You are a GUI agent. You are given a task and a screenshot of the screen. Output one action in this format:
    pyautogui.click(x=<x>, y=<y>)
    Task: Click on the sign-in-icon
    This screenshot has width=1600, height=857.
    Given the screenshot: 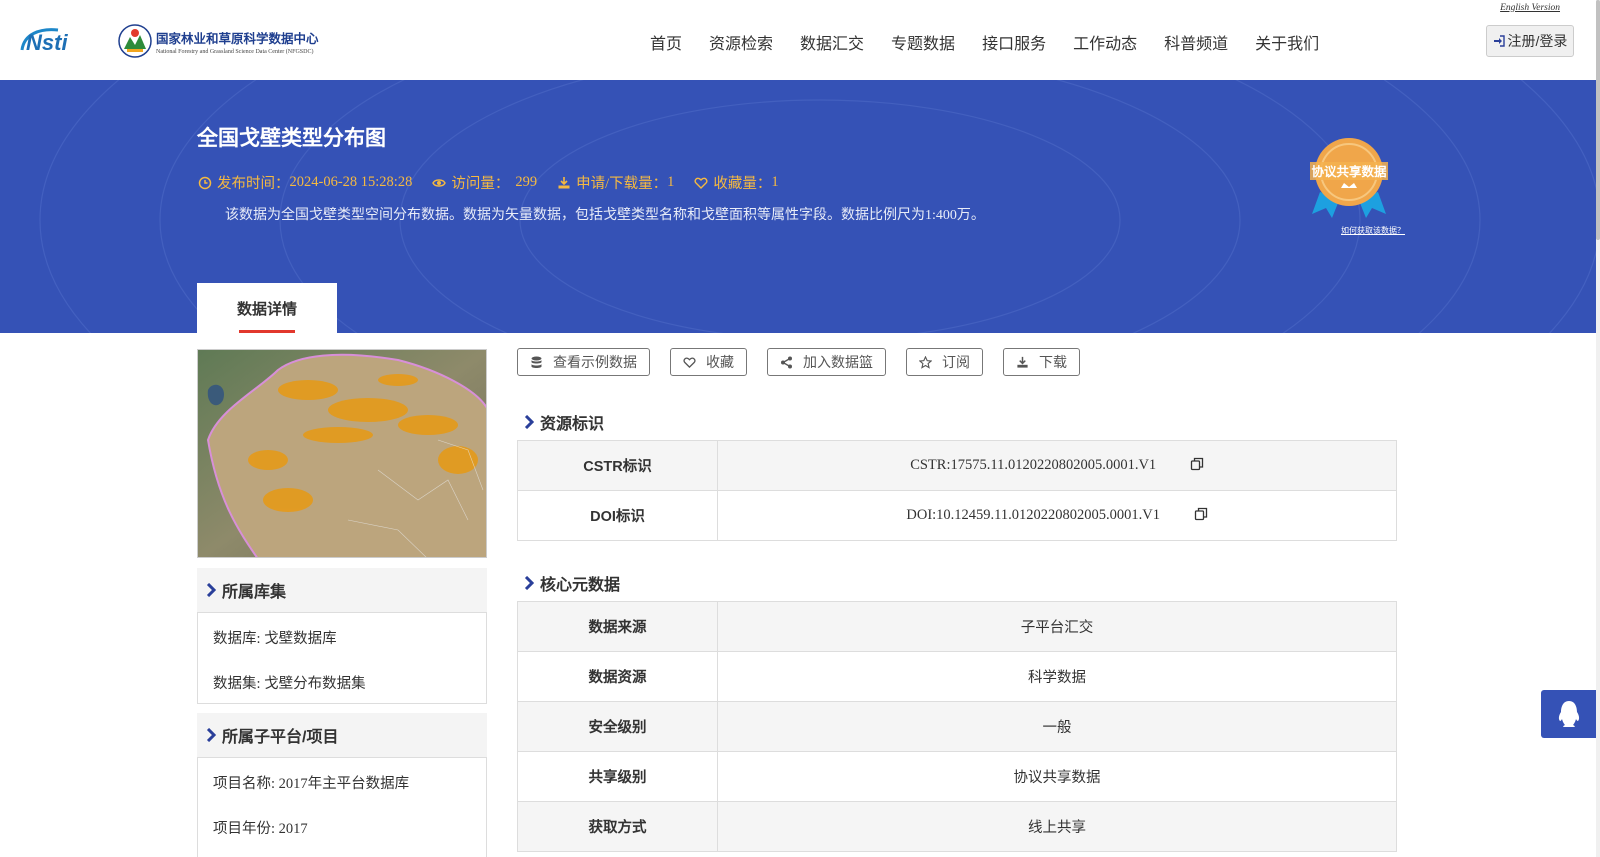 What is the action you would take?
    pyautogui.click(x=1499, y=41)
    